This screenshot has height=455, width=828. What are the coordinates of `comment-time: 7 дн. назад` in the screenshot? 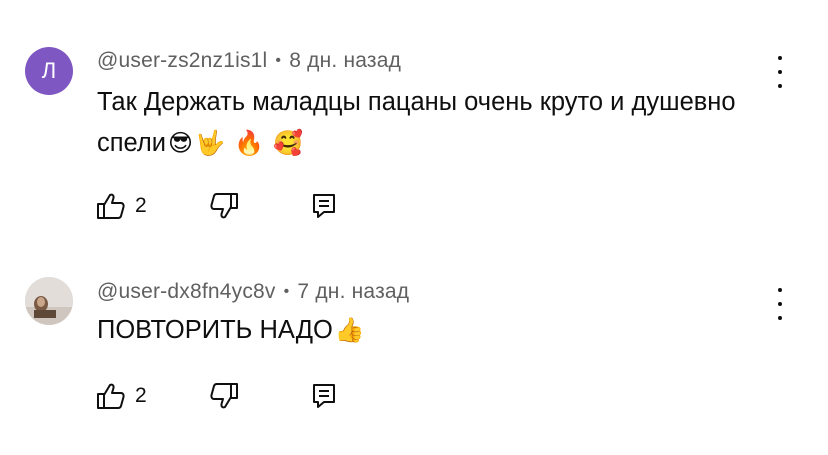 It's located at (353, 291).